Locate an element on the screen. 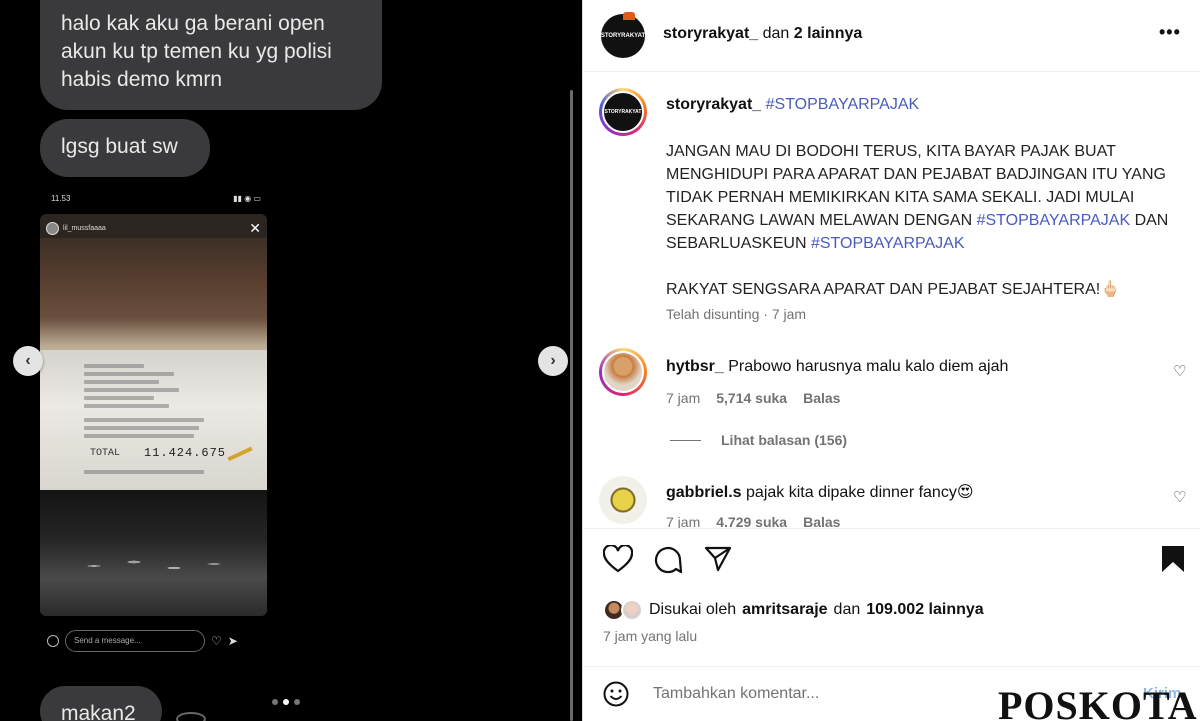 The image size is (1200, 721). chat-bubble: lgsg buat sw is located at coordinates (125, 148).